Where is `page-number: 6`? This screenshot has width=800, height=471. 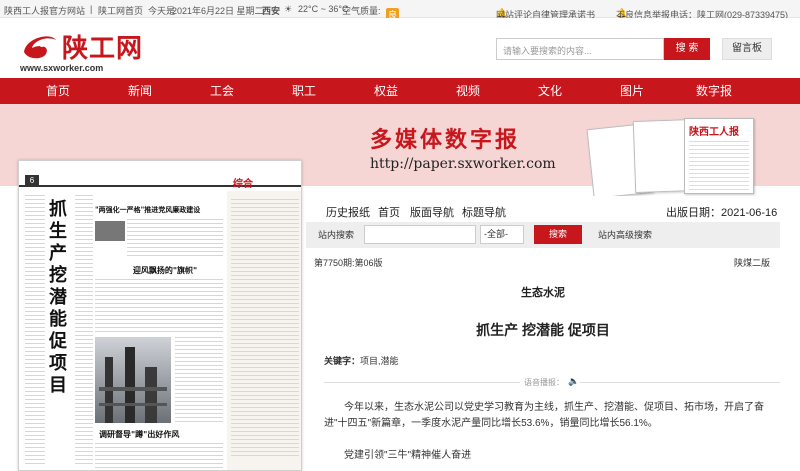
page-number: 6 is located at coordinates (32, 181).